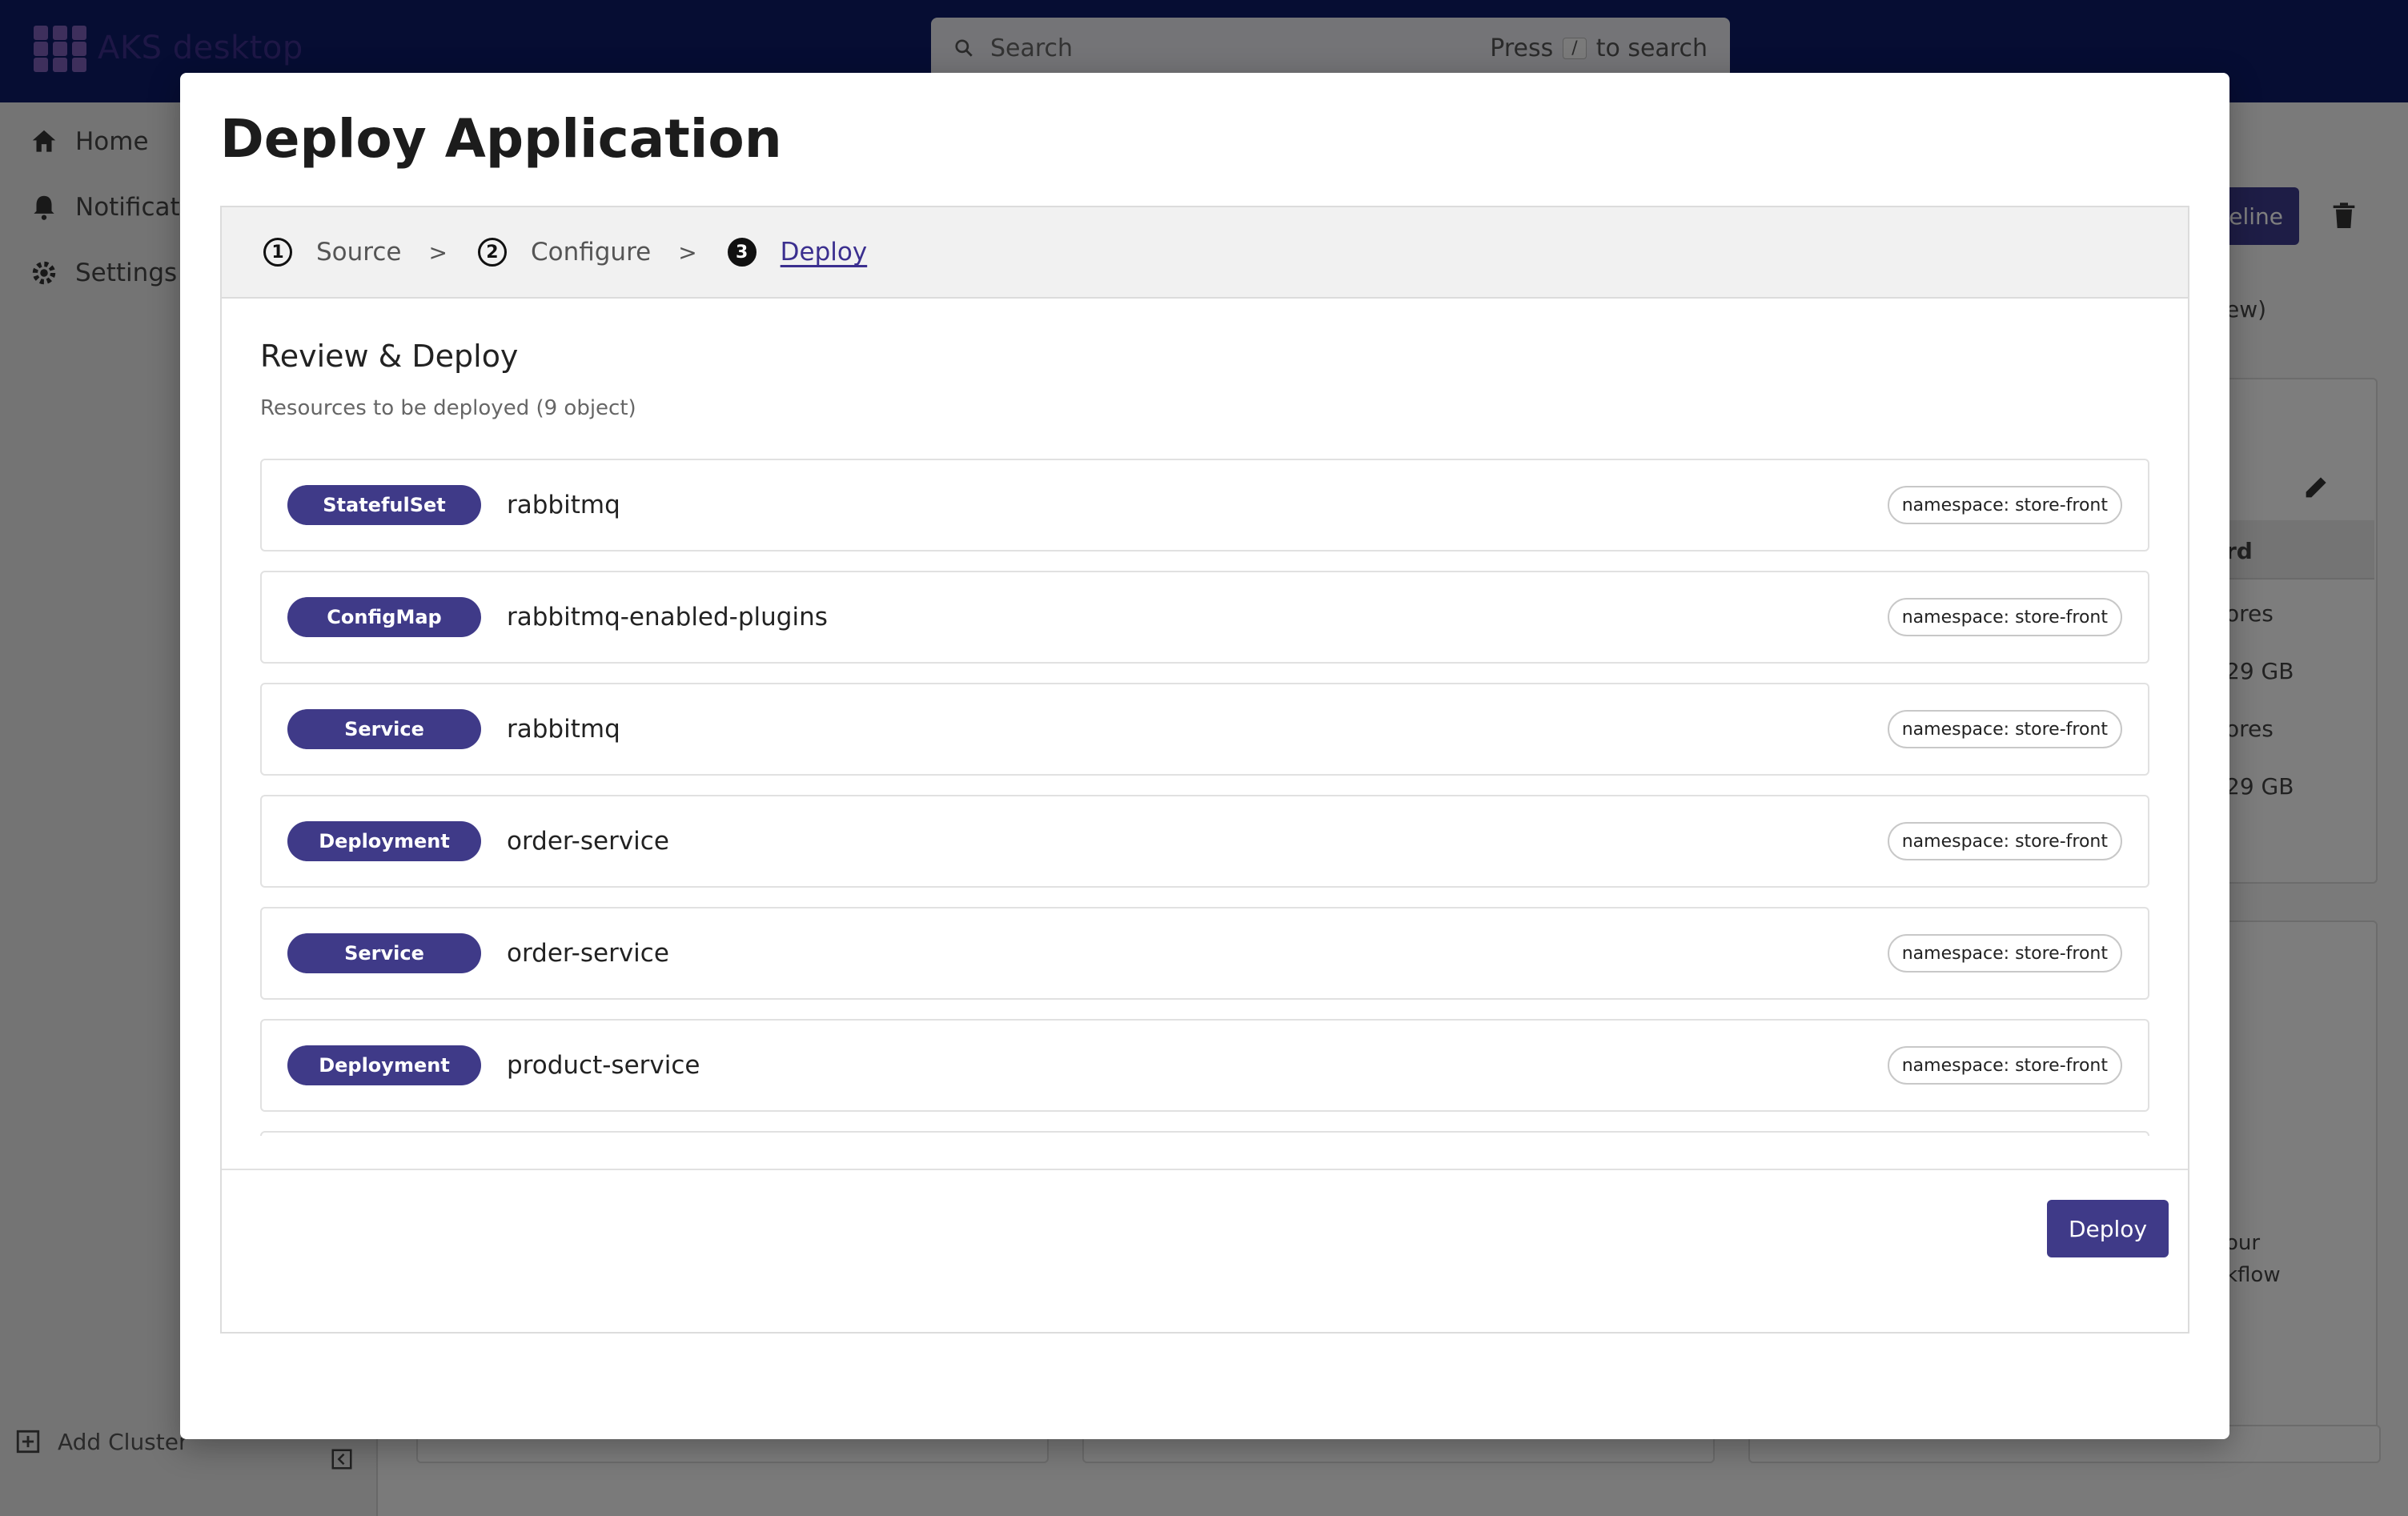 The width and height of the screenshot is (2408, 1516). What do you see at coordinates (448, 408) in the screenshot?
I see `review-subtitle: Resources to be deployed (9 object)` at bounding box center [448, 408].